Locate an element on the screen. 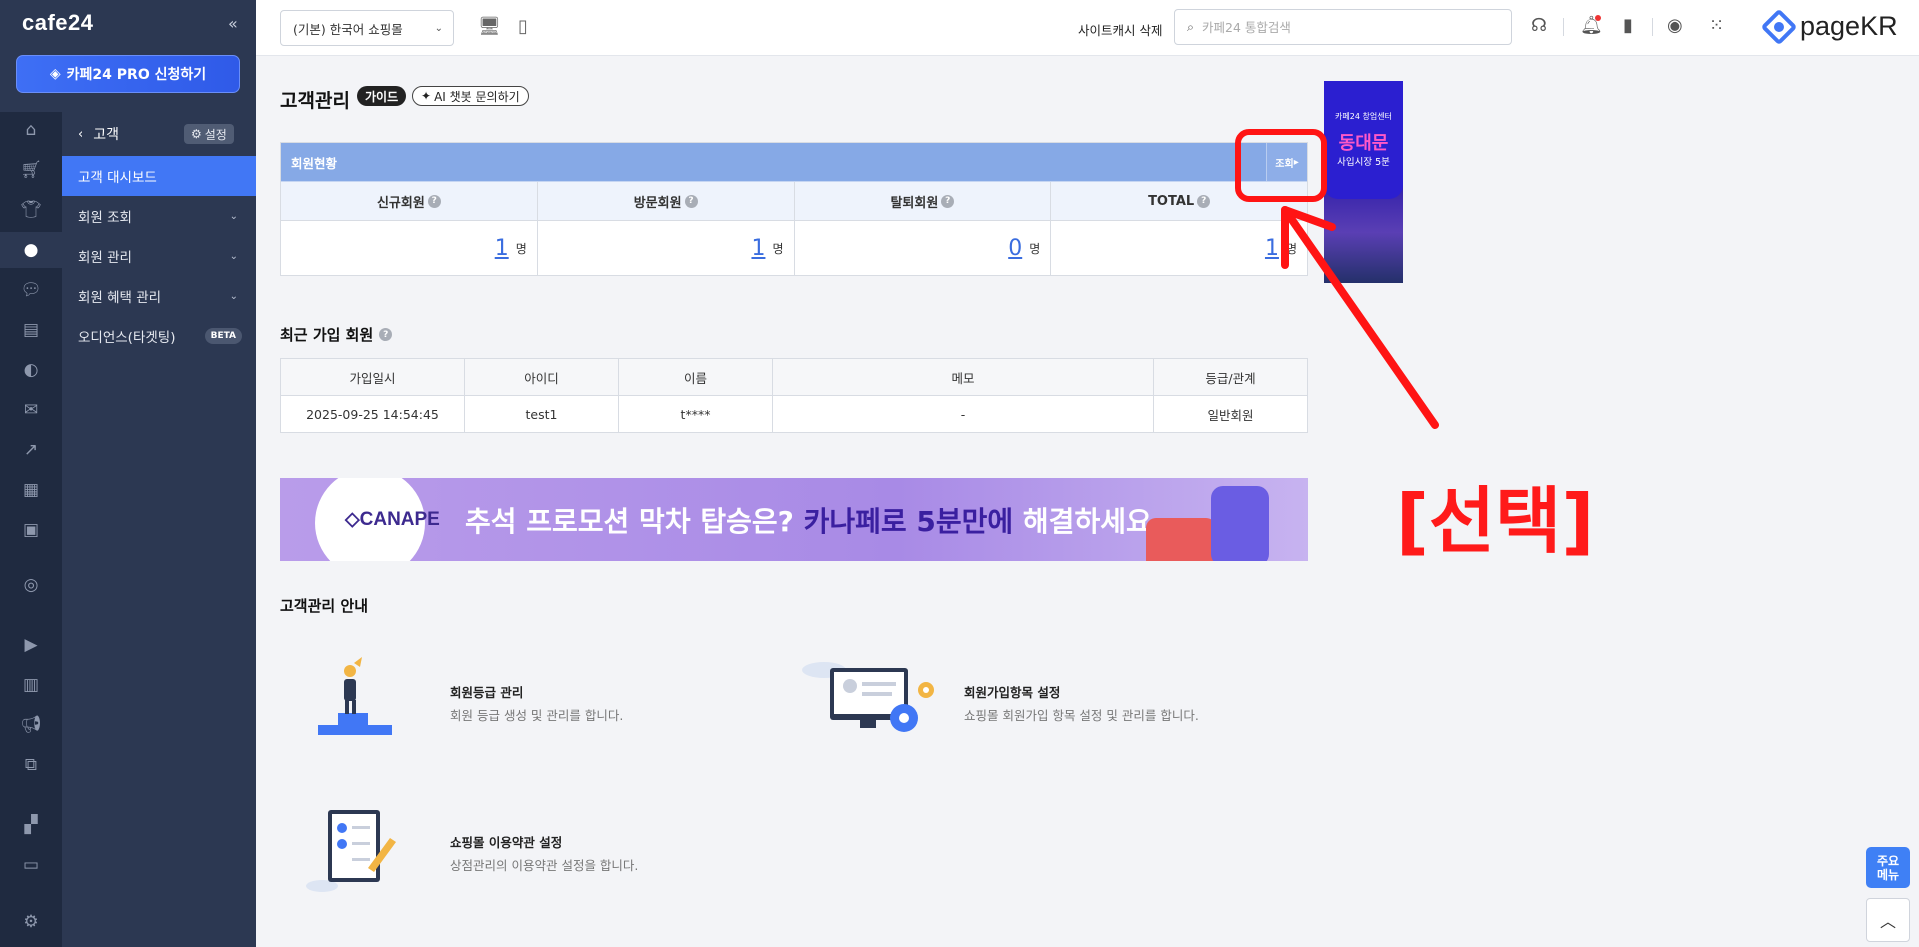  section-title: 고객 is located at coordinates (106, 135).